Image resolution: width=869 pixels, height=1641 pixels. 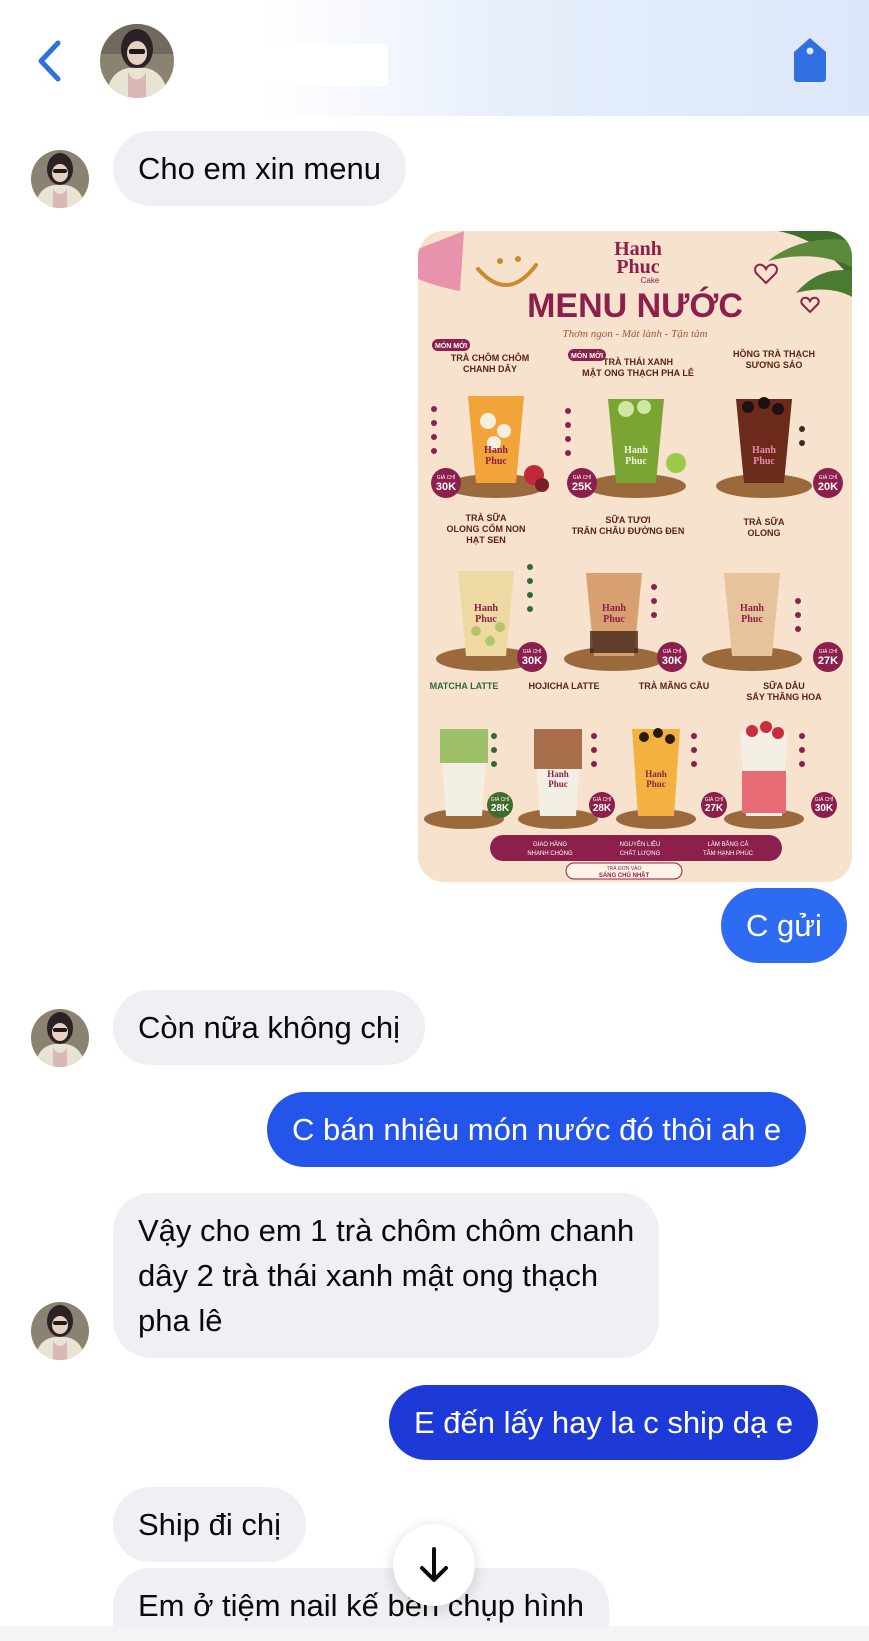 What do you see at coordinates (486, 540) in the screenshot?
I see `svg-text: HẠT SEN` at bounding box center [486, 540].